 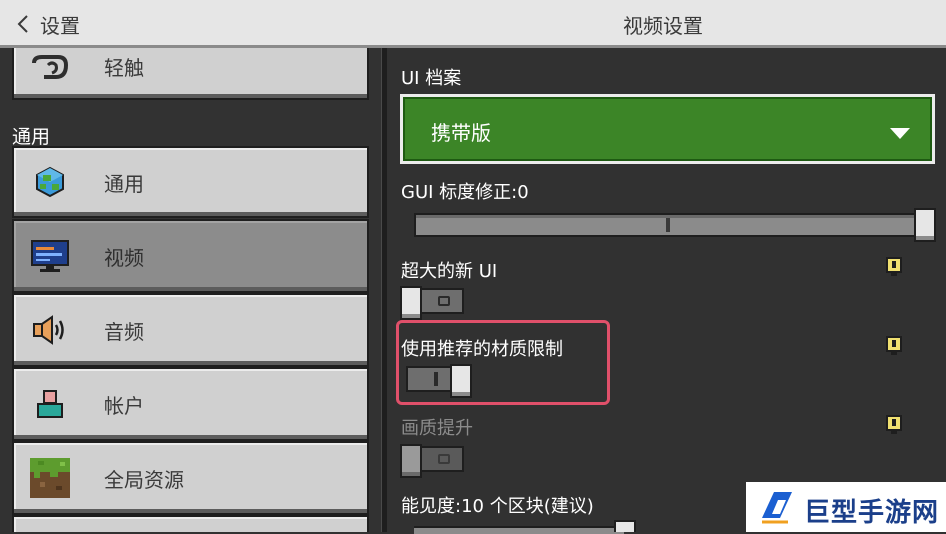 I want to click on ui-profile-value: 携带版, so click(x=461, y=133).